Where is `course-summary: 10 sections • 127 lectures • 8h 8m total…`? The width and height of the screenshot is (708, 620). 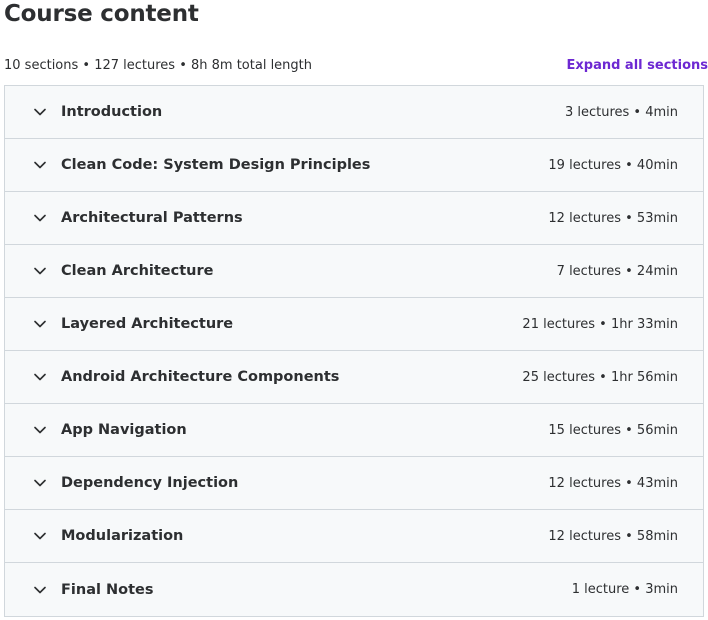
course-summary: 10 sections • 127 lectures • 8h 8m total… is located at coordinates (158, 65).